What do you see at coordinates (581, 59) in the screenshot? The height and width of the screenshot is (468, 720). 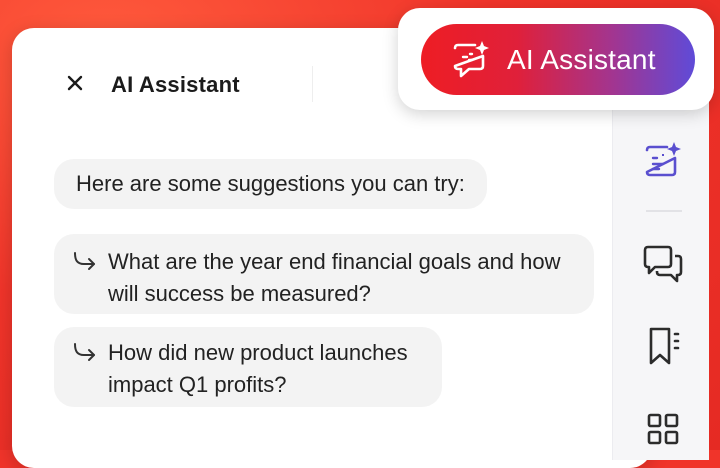 I see `ai-assistant-button-label: AI Assistant` at bounding box center [581, 59].